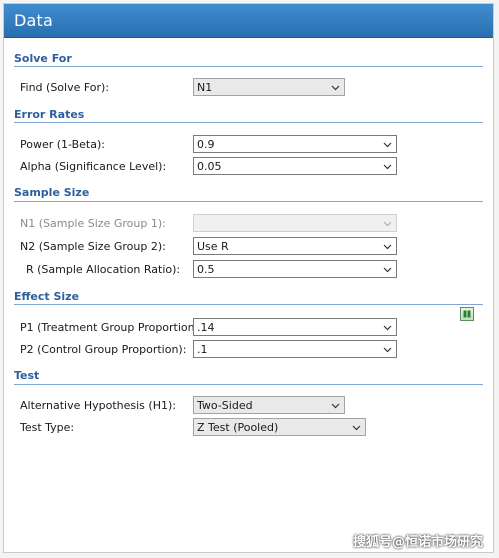  What do you see at coordinates (417, 542) in the screenshot?
I see `watermark: 搜狐号@恒诺市场研究` at bounding box center [417, 542].